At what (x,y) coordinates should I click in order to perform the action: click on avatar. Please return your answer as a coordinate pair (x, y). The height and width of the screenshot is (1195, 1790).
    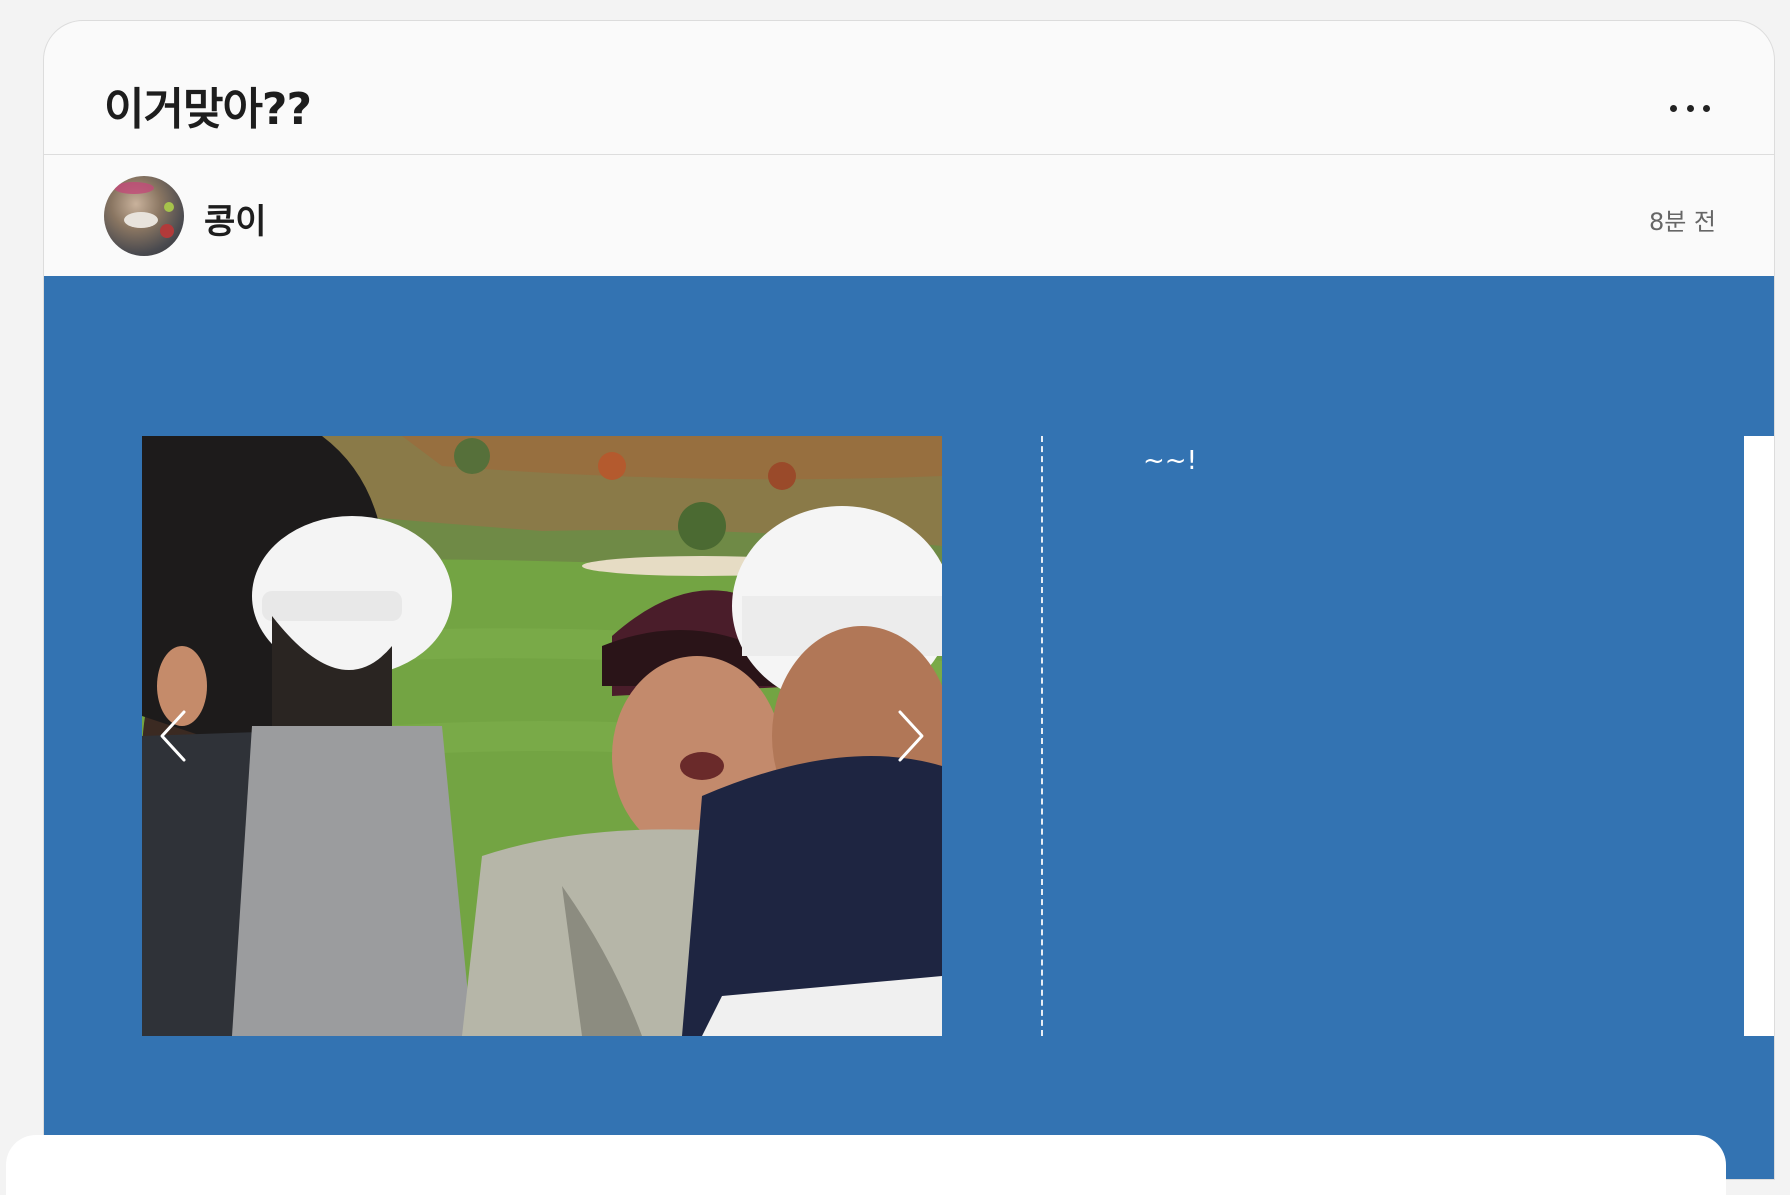
    Looking at the image, I should click on (144, 216).